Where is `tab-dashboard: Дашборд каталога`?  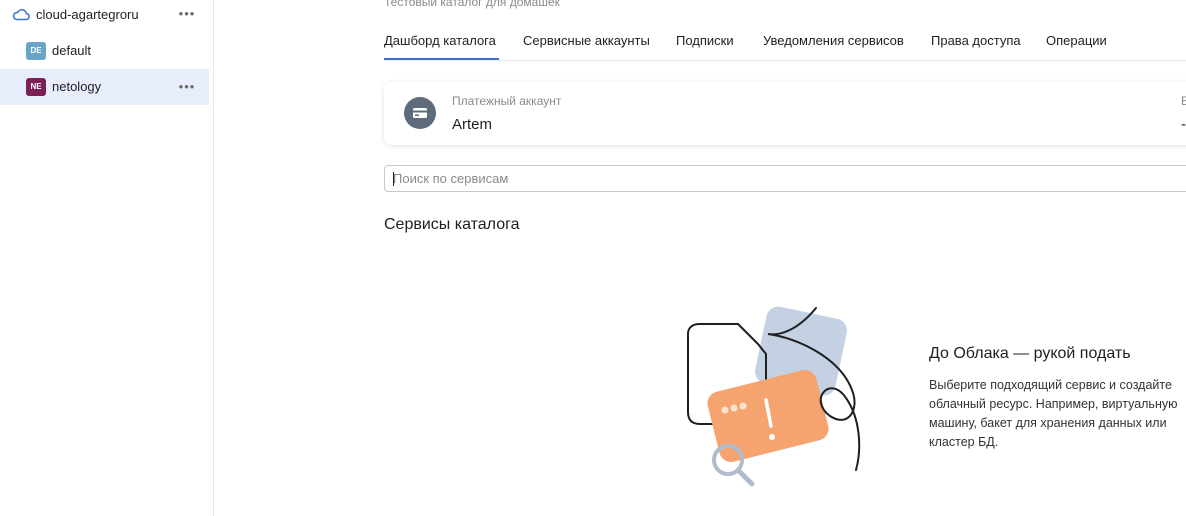 tab-dashboard: Дашборд каталога is located at coordinates (440, 40).